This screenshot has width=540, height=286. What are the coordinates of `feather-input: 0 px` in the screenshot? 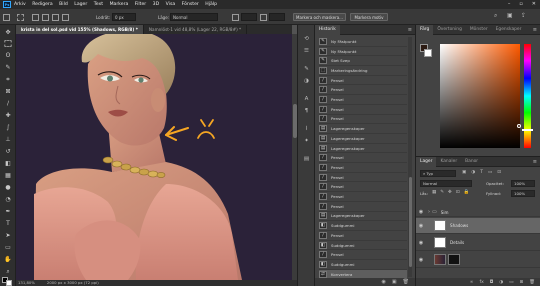 It's located at (124, 17).